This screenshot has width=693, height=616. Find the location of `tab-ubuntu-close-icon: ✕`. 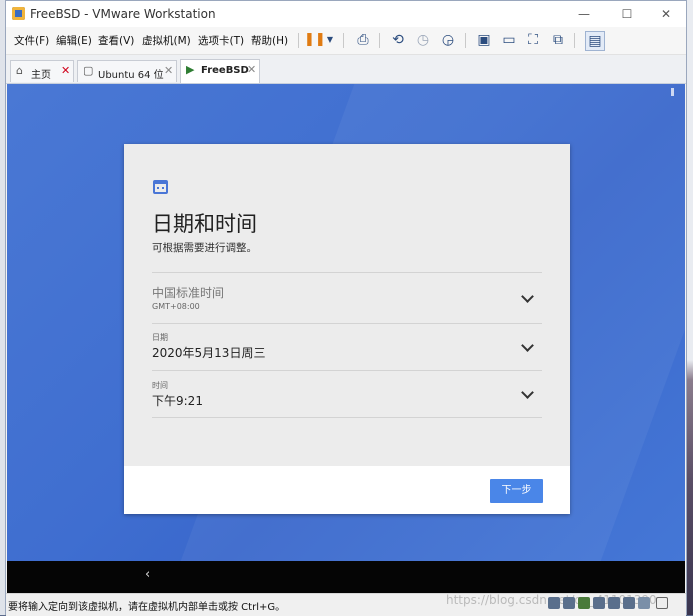

tab-ubuntu-close-icon: ✕ is located at coordinates (168, 70).